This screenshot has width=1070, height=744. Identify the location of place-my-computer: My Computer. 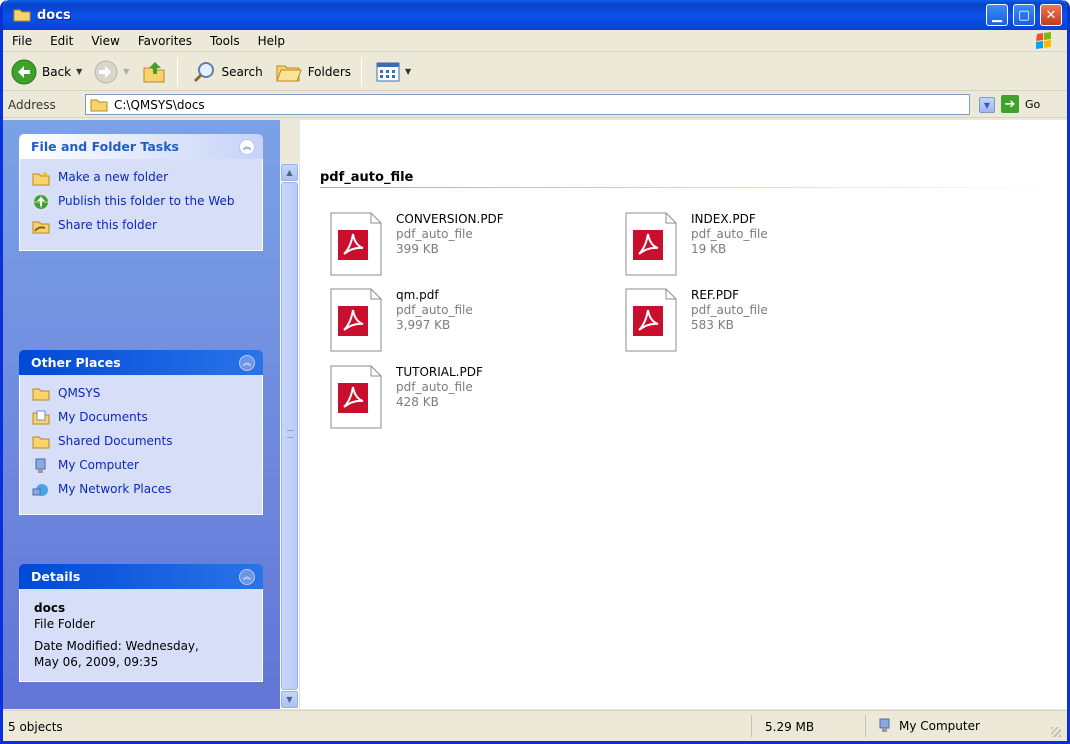
(141, 466).